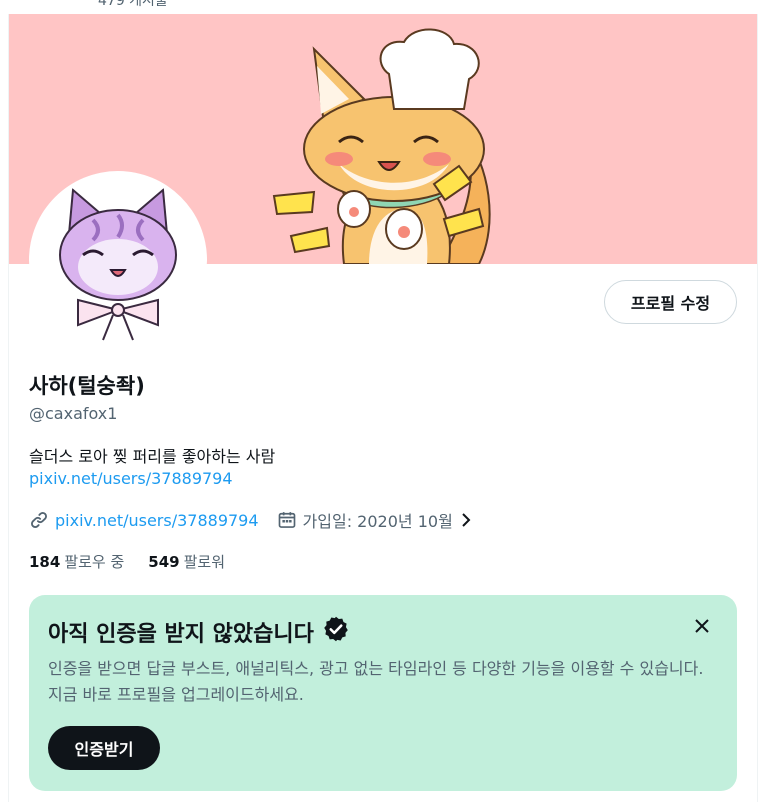 This screenshot has width=758, height=802. What do you see at coordinates (377, 521) in the screenshot?
I see `joined-date: 가입일: 2020년 10월` at bounding box center [377, 521].